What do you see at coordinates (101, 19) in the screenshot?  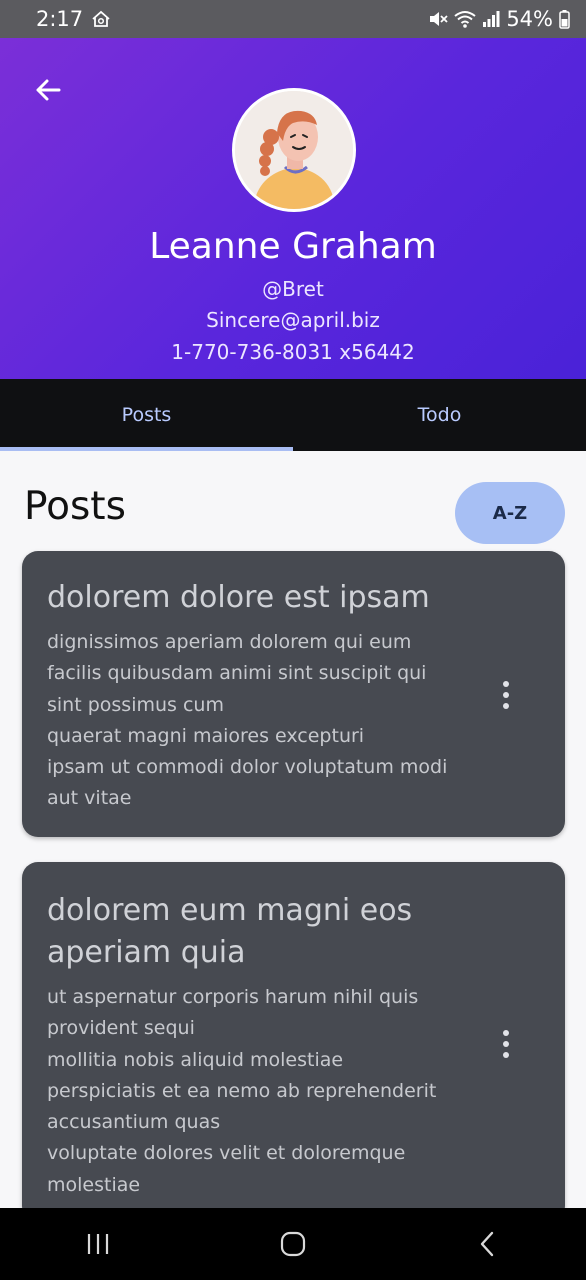 I see `home-icon` at bounding box center [101, 19].